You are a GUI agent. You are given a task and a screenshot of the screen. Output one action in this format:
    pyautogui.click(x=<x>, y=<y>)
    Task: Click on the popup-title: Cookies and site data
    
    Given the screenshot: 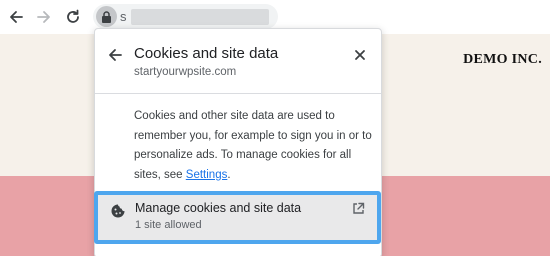 What is the action you would take?
    pyautogui.click(x=206, y=53)
    